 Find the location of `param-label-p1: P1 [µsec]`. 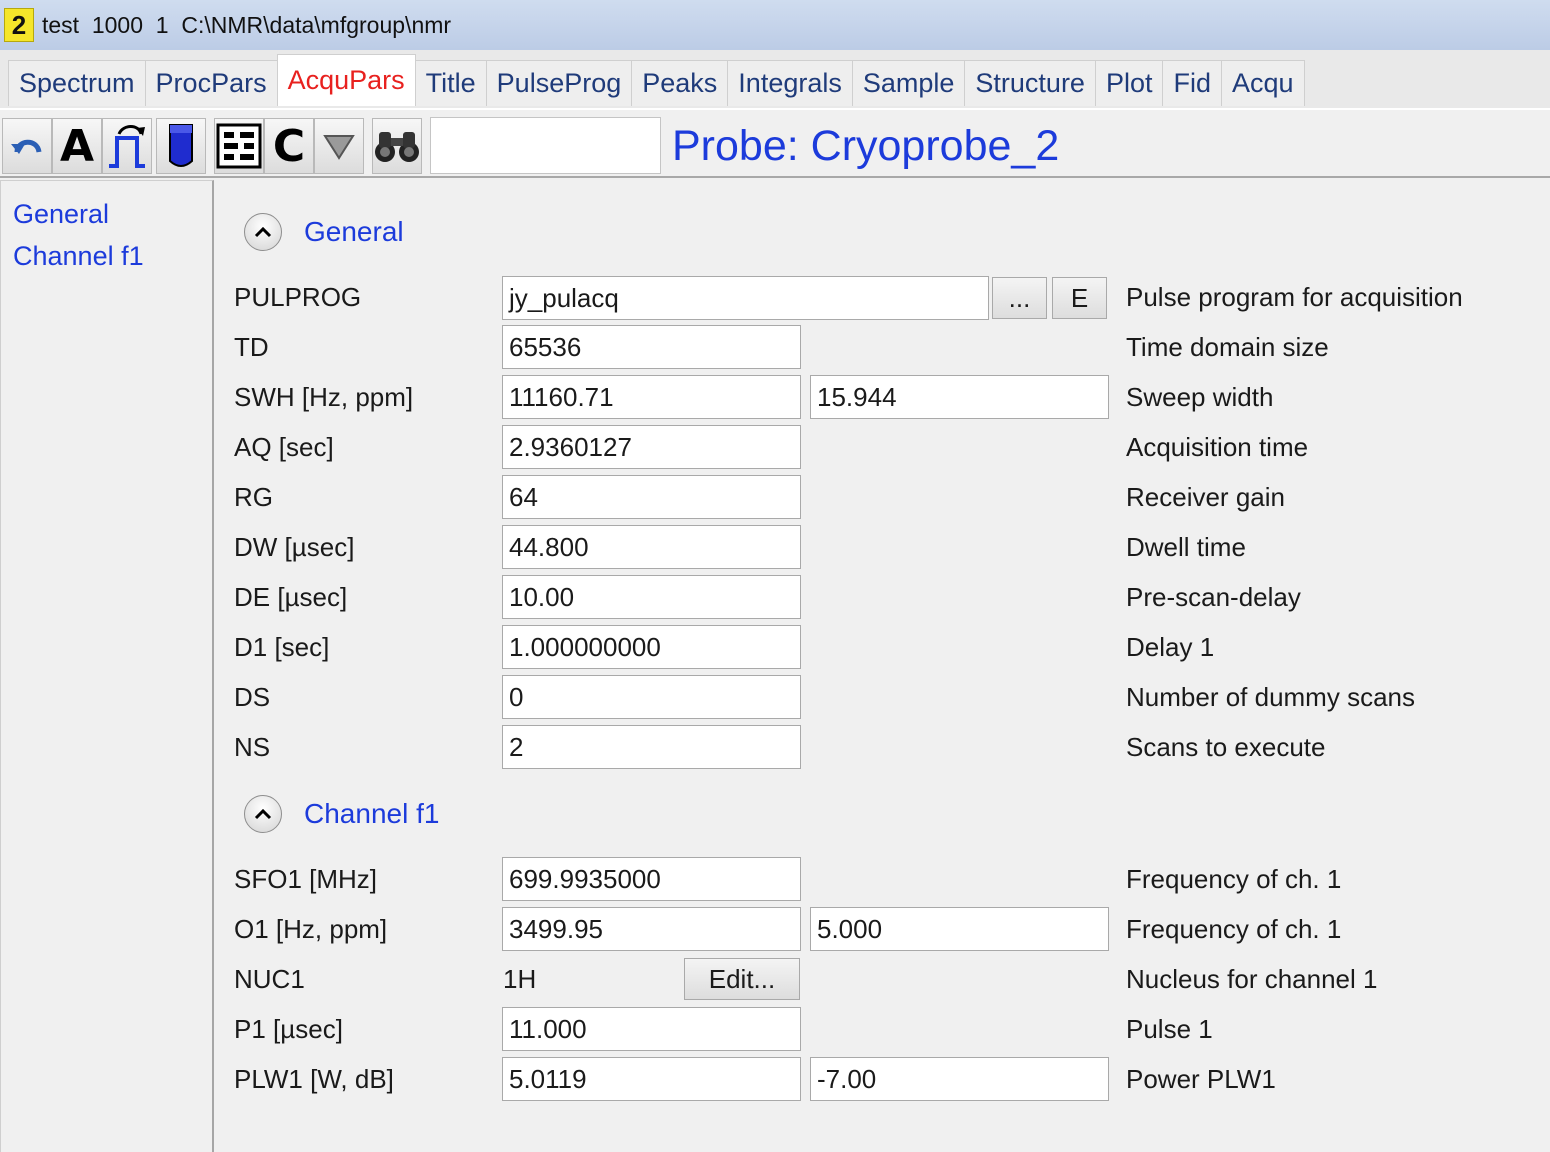

param-label-p1: P1 [µsec] is located at coordinates (288, 1029).